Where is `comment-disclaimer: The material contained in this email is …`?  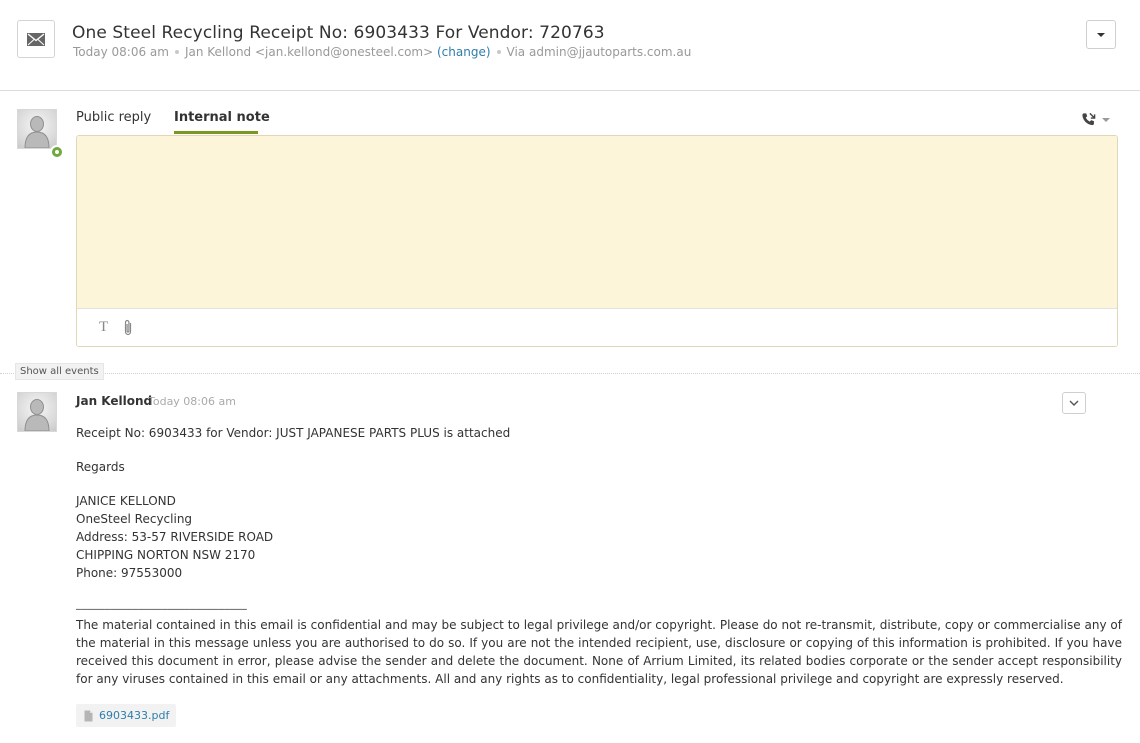 comment-disclaimer: The material contained in this email is … is located at coordinates (599, 652).